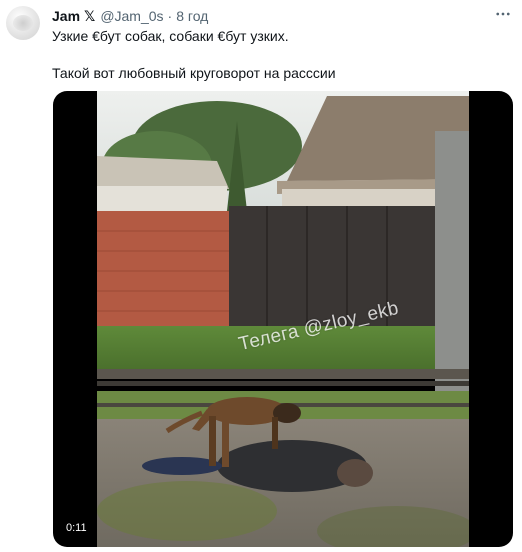 The height and width of the screenshot is (552, 522). Describe the element at coordinates (170, 36) in the screenshot. I see `tweet-text-line-1: Узкие €бут собак, собаки €бут узких.` at that location.